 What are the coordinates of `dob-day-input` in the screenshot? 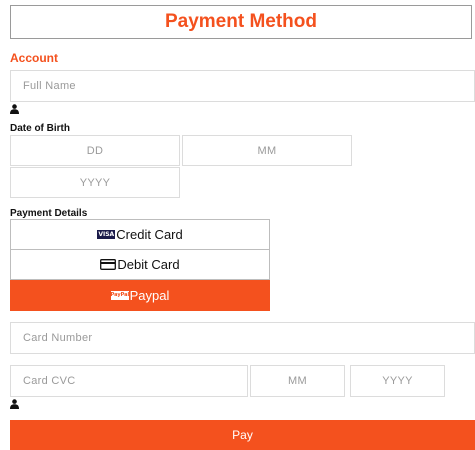 It's located at (95, 150).